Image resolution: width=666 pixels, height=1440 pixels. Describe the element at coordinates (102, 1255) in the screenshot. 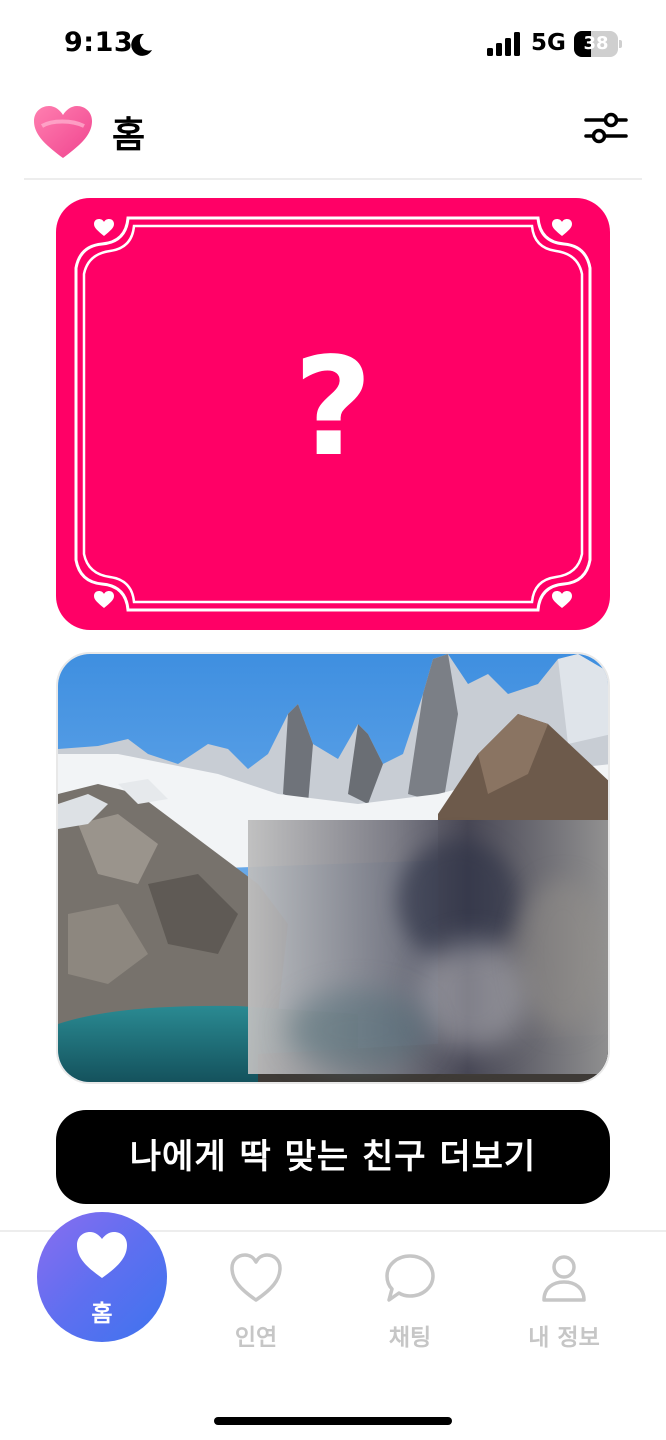

I see `heart-icon` at that location.